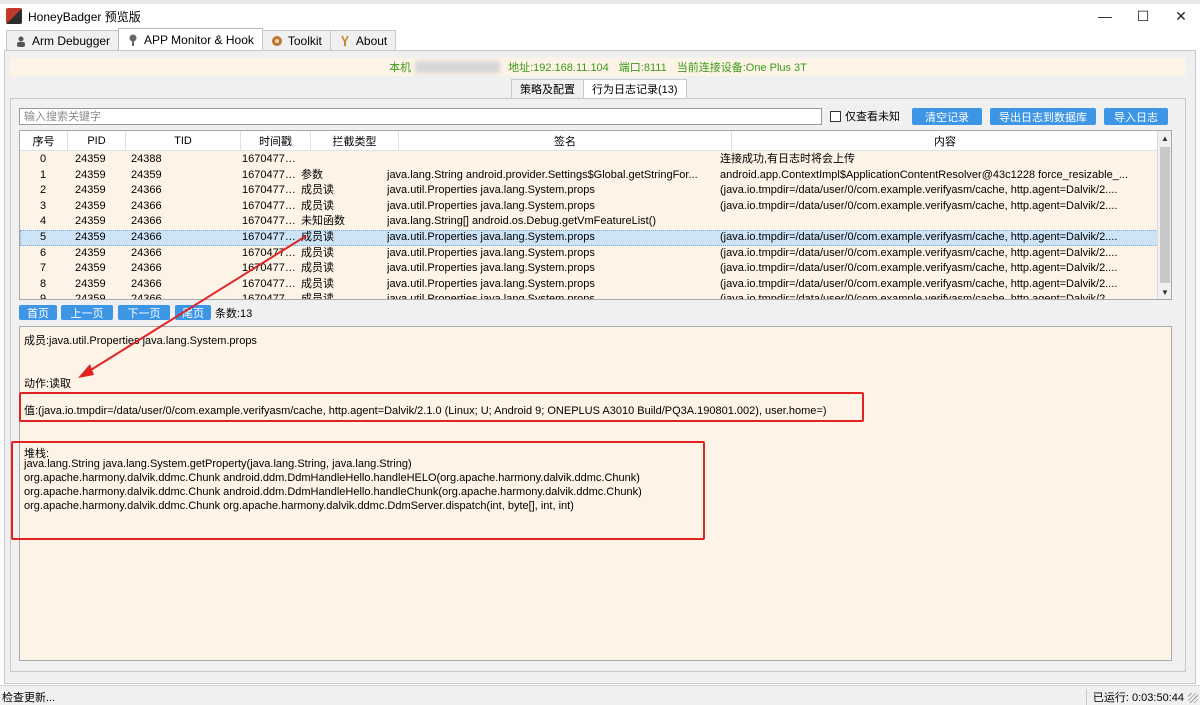 This screenshot has height=705, width=1200. What do you see at coordinates (1143, 16) in the screenshot?
I see `maximize-button: ☐` at bounding box center [1143, 16].